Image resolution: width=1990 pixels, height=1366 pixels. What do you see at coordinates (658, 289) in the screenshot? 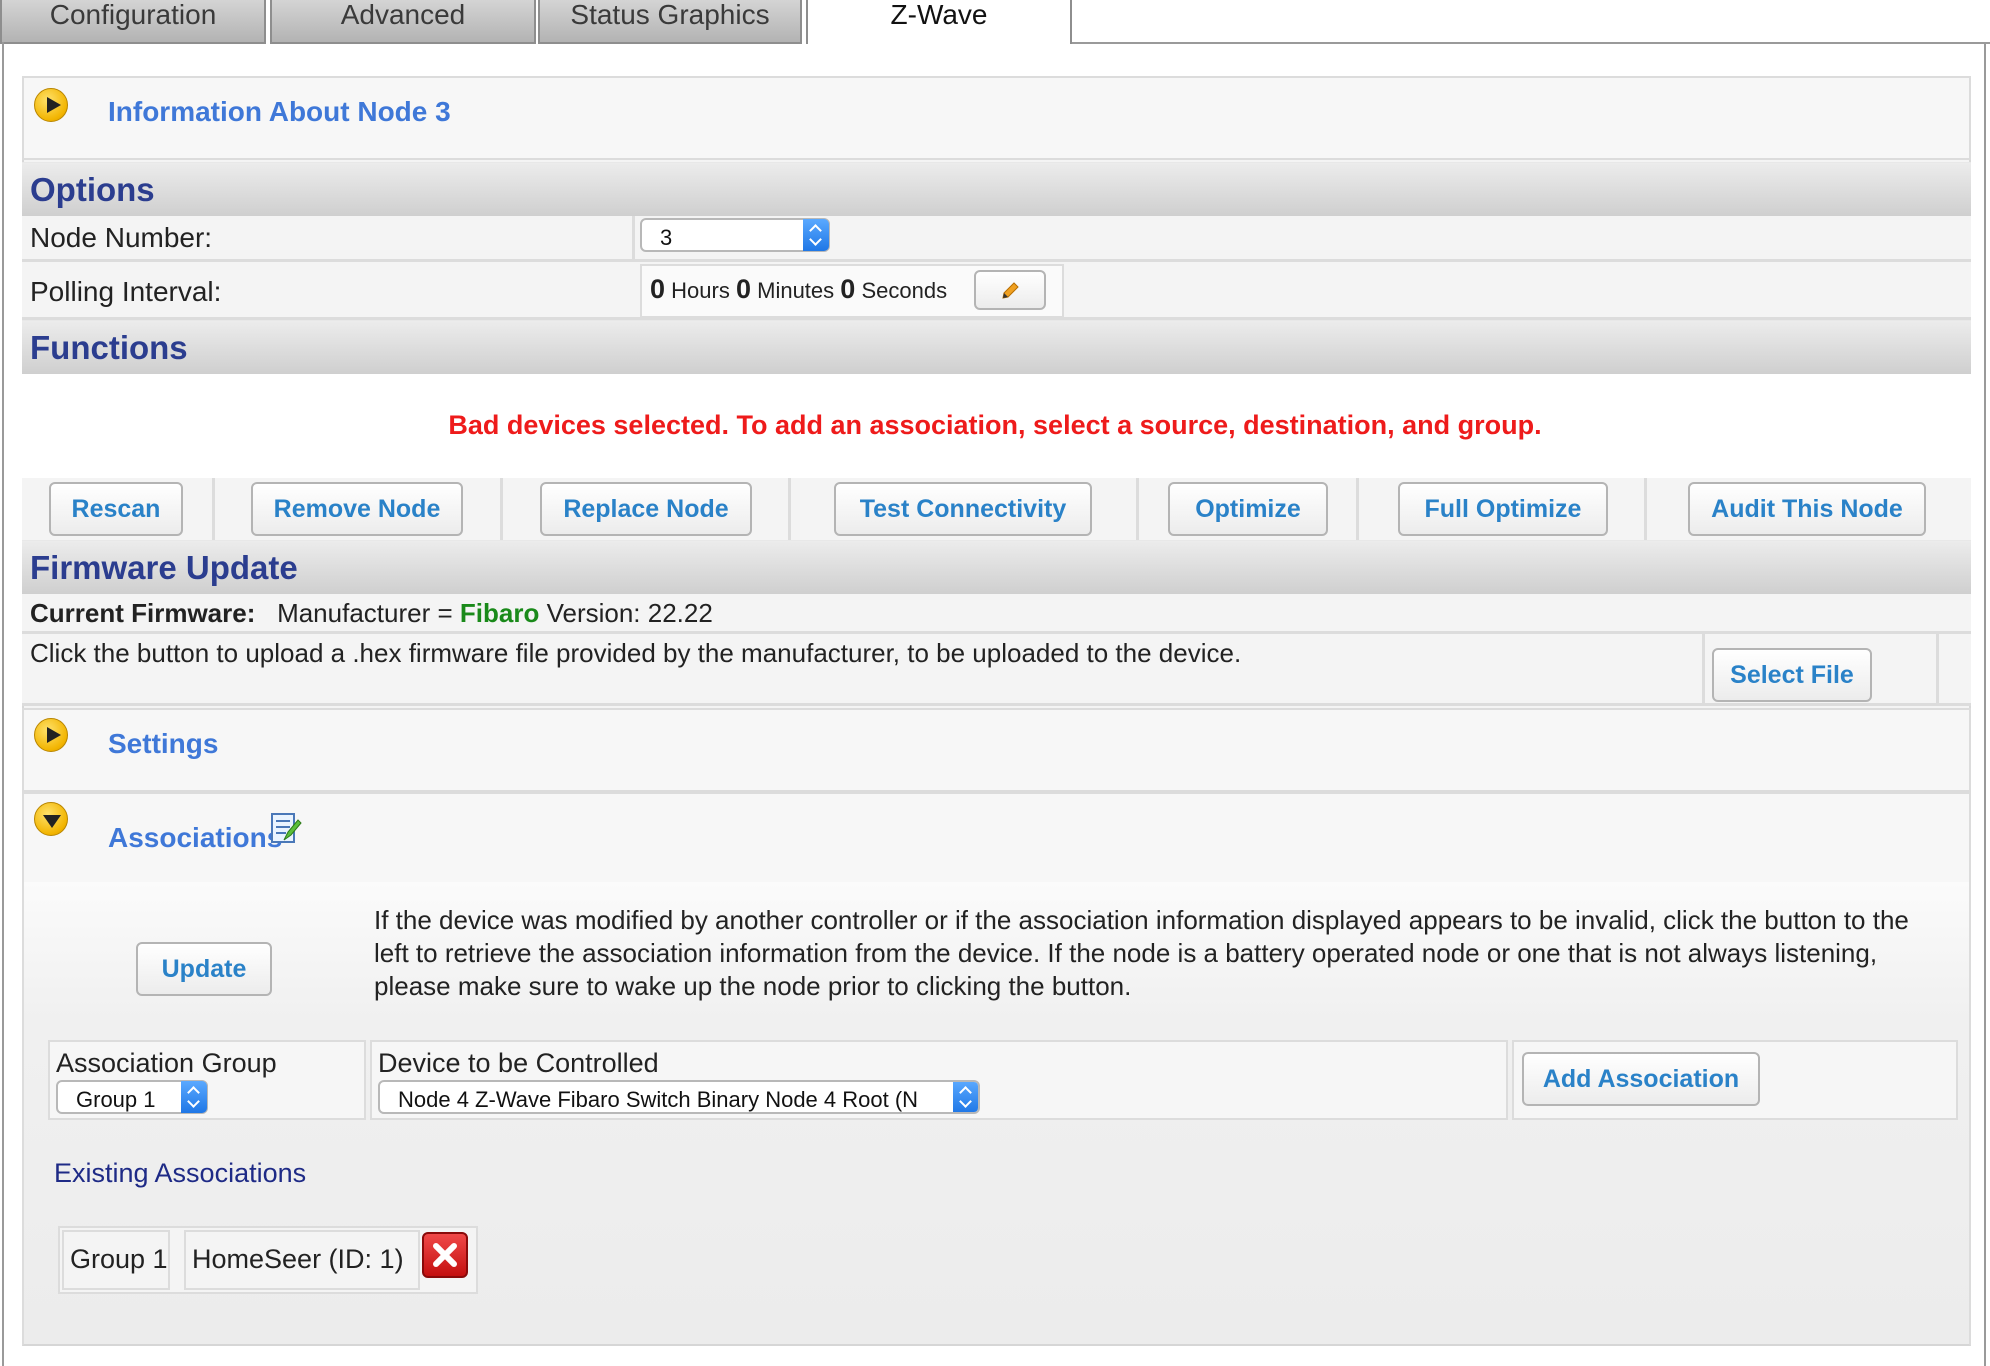
I see `polling-hours: 0` at bounding box center [658, 289].